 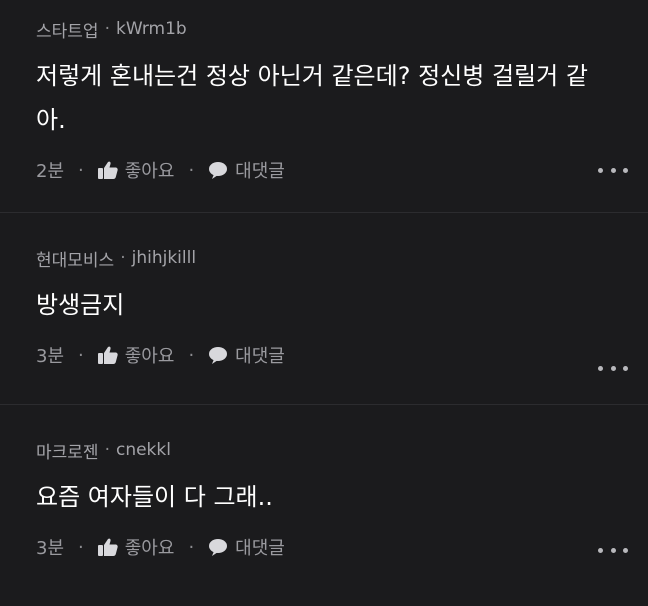 What do you see at coordinates (326, 497) in the screenshot?
I see `comment-text: 요즘 여자들이 다 그래..` at bounding box center [326, 497].